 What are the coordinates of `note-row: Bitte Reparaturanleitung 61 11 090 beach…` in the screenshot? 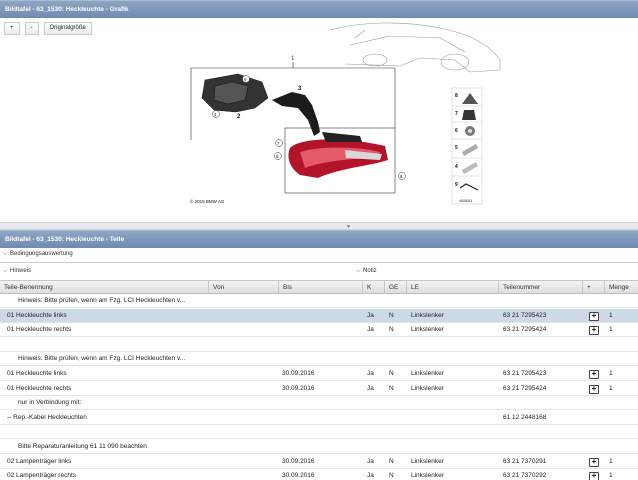 It's located at (319, 447).